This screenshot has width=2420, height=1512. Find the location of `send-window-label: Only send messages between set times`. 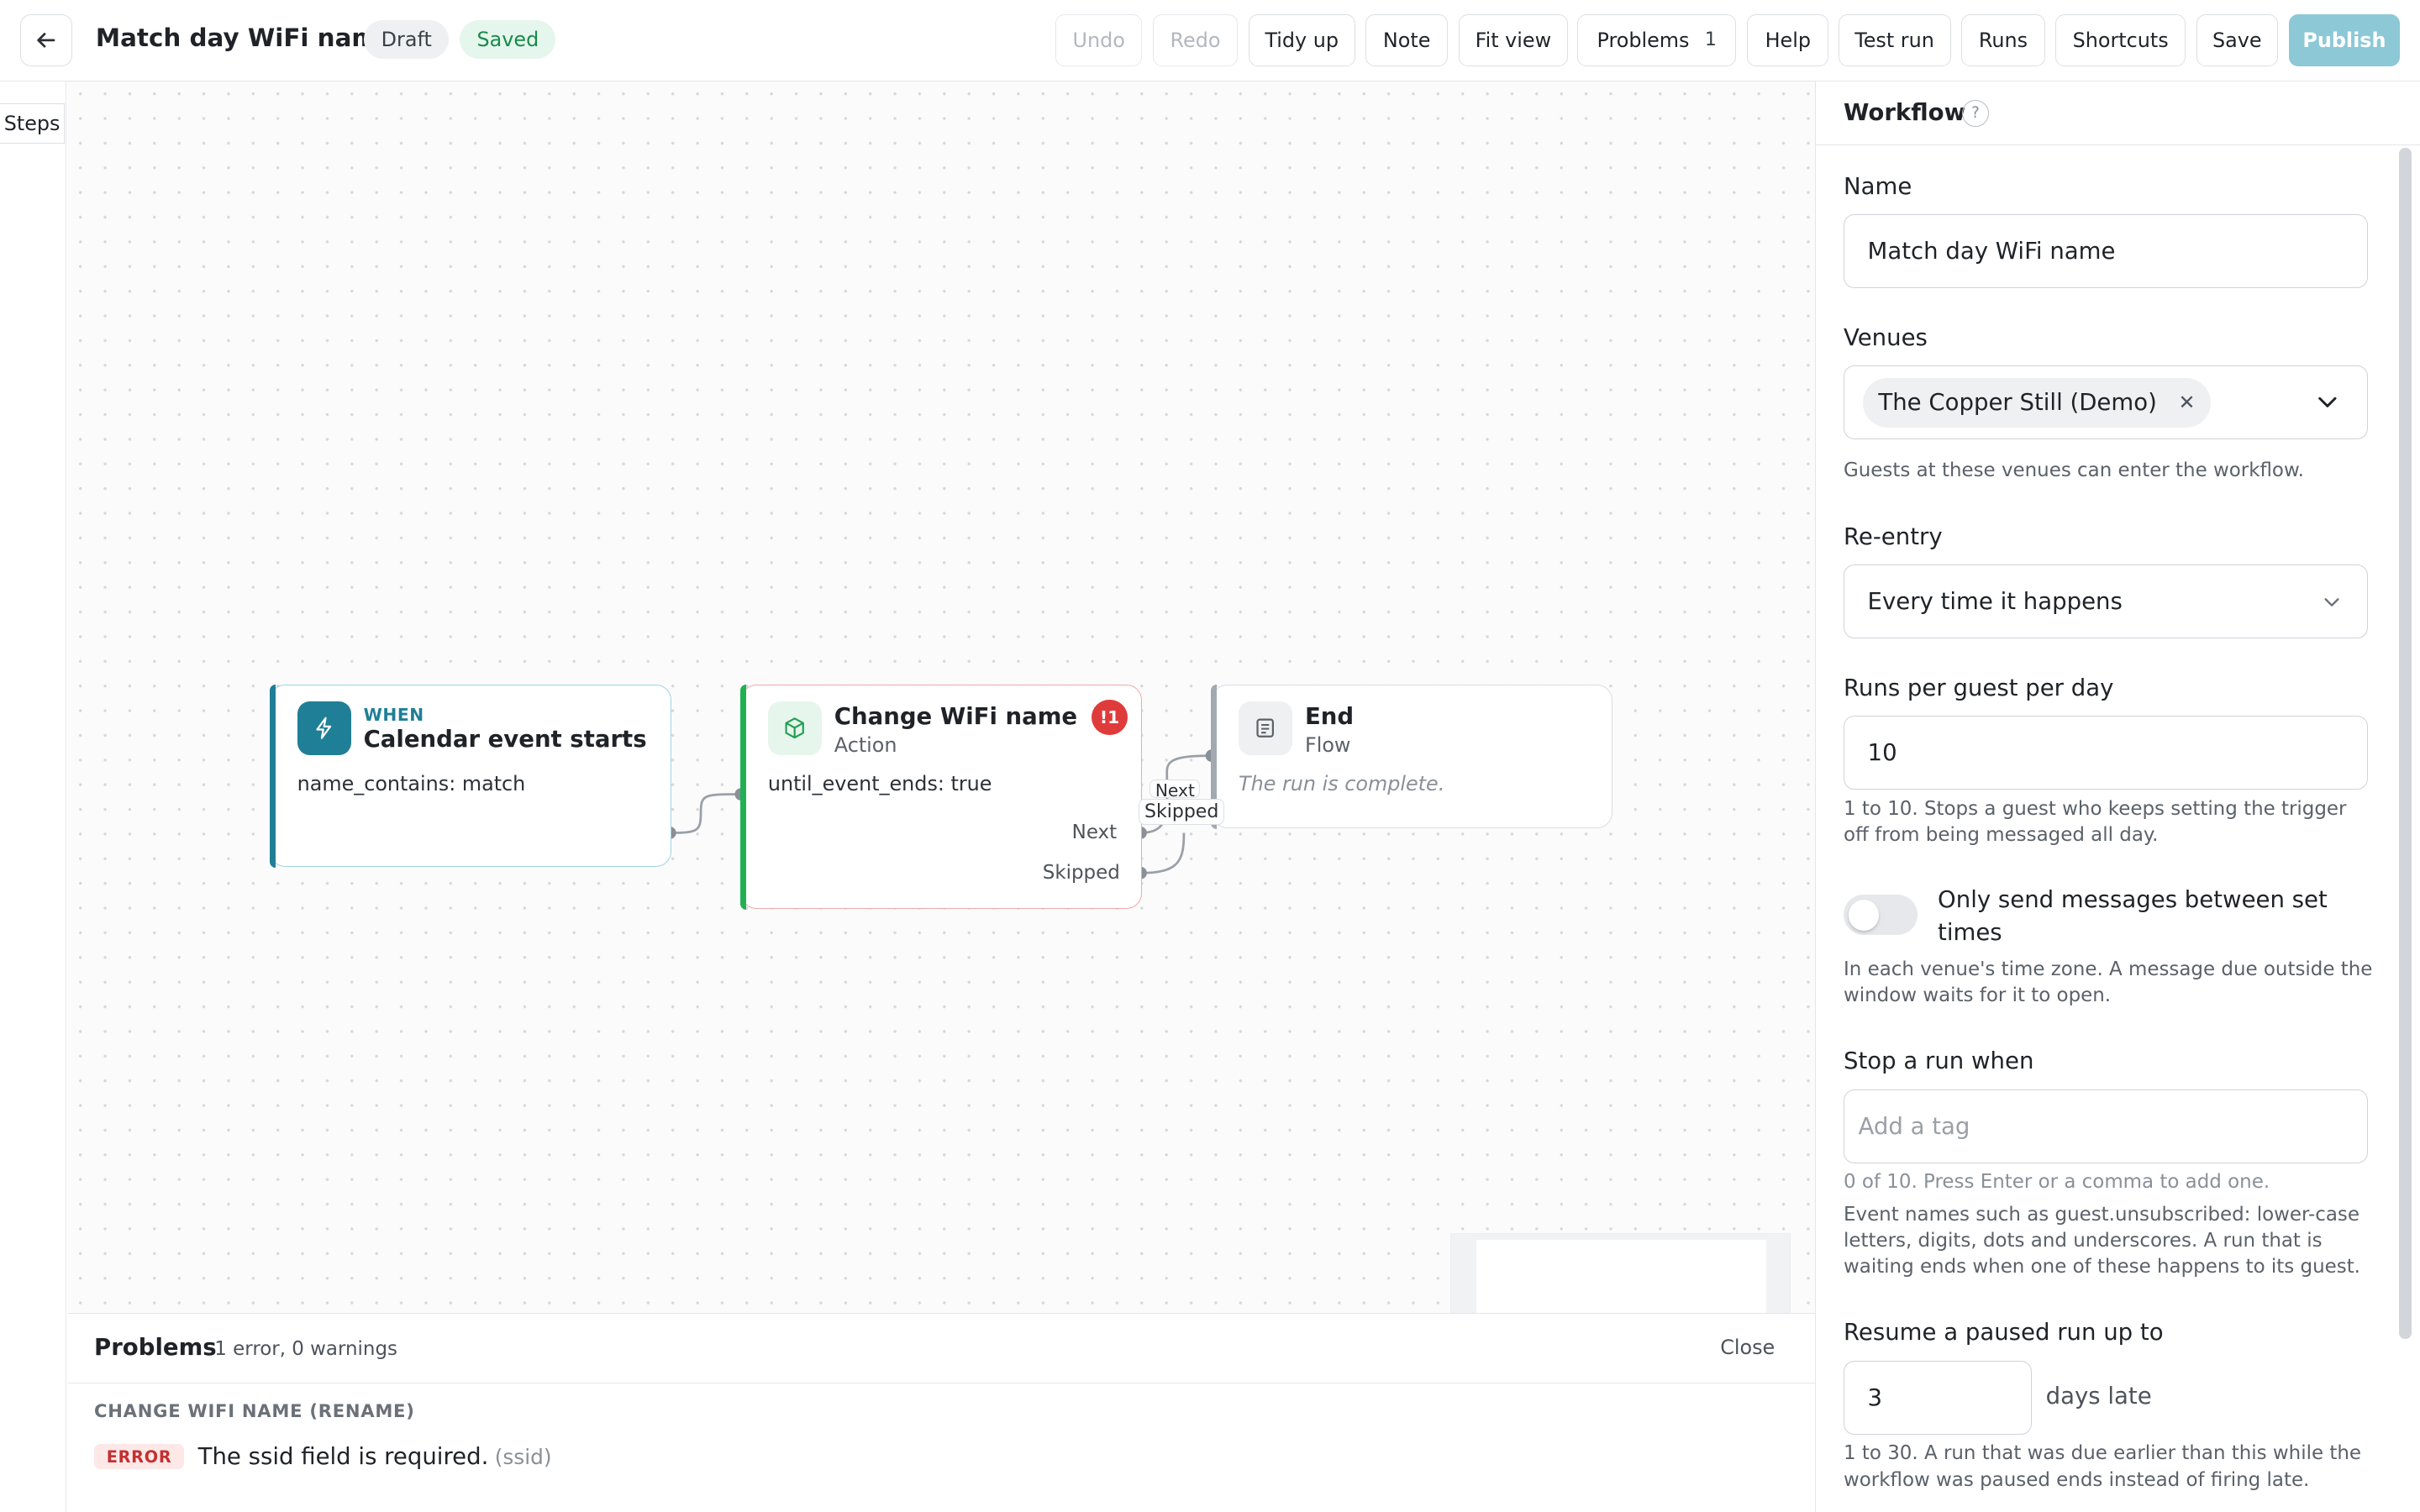

send-window-label: Only send messages between set times is located at coordinates (2133, 916).